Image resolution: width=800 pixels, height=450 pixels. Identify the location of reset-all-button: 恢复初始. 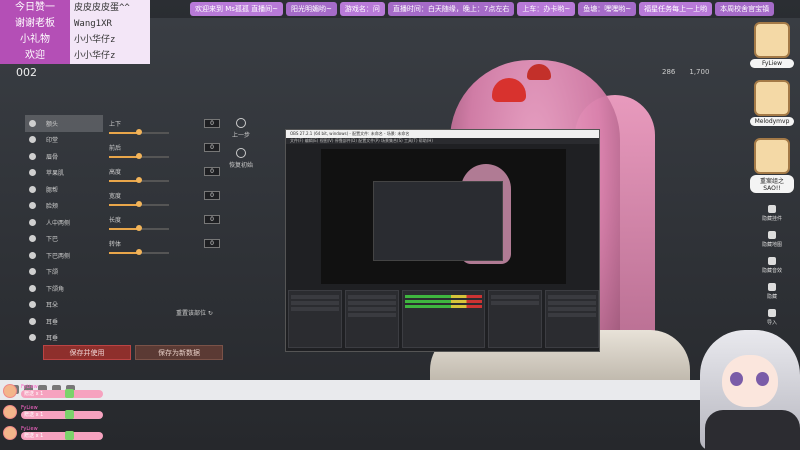
(241, 158).